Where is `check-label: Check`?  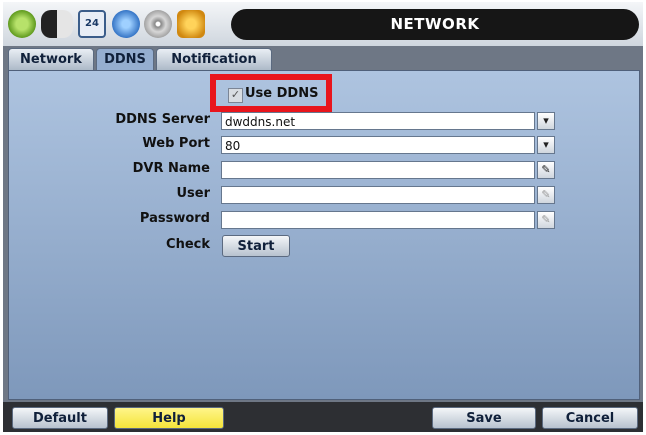
check-label: Check is located at coordinates (188, 244).